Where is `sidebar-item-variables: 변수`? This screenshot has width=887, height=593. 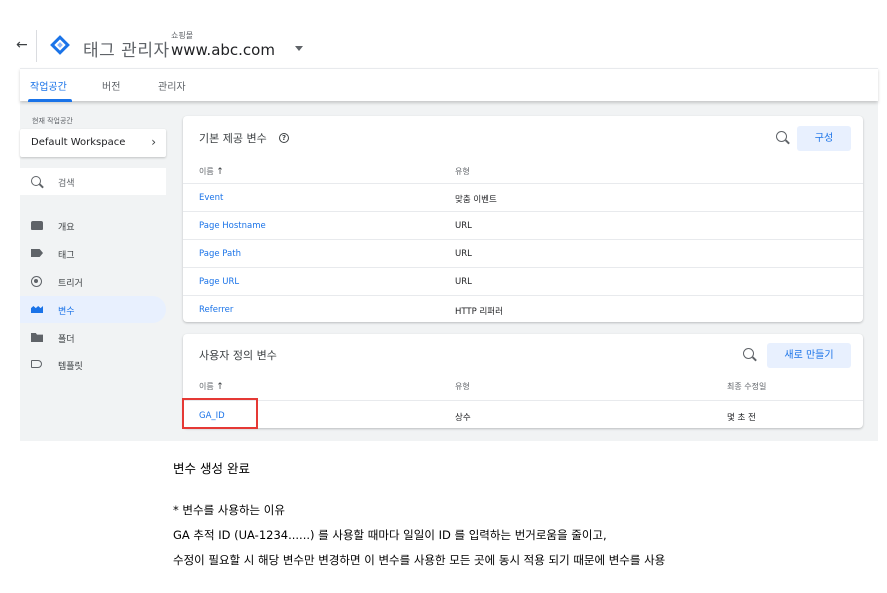
sidebar-item-variables: 변수 is located at coordinates (93, 309).